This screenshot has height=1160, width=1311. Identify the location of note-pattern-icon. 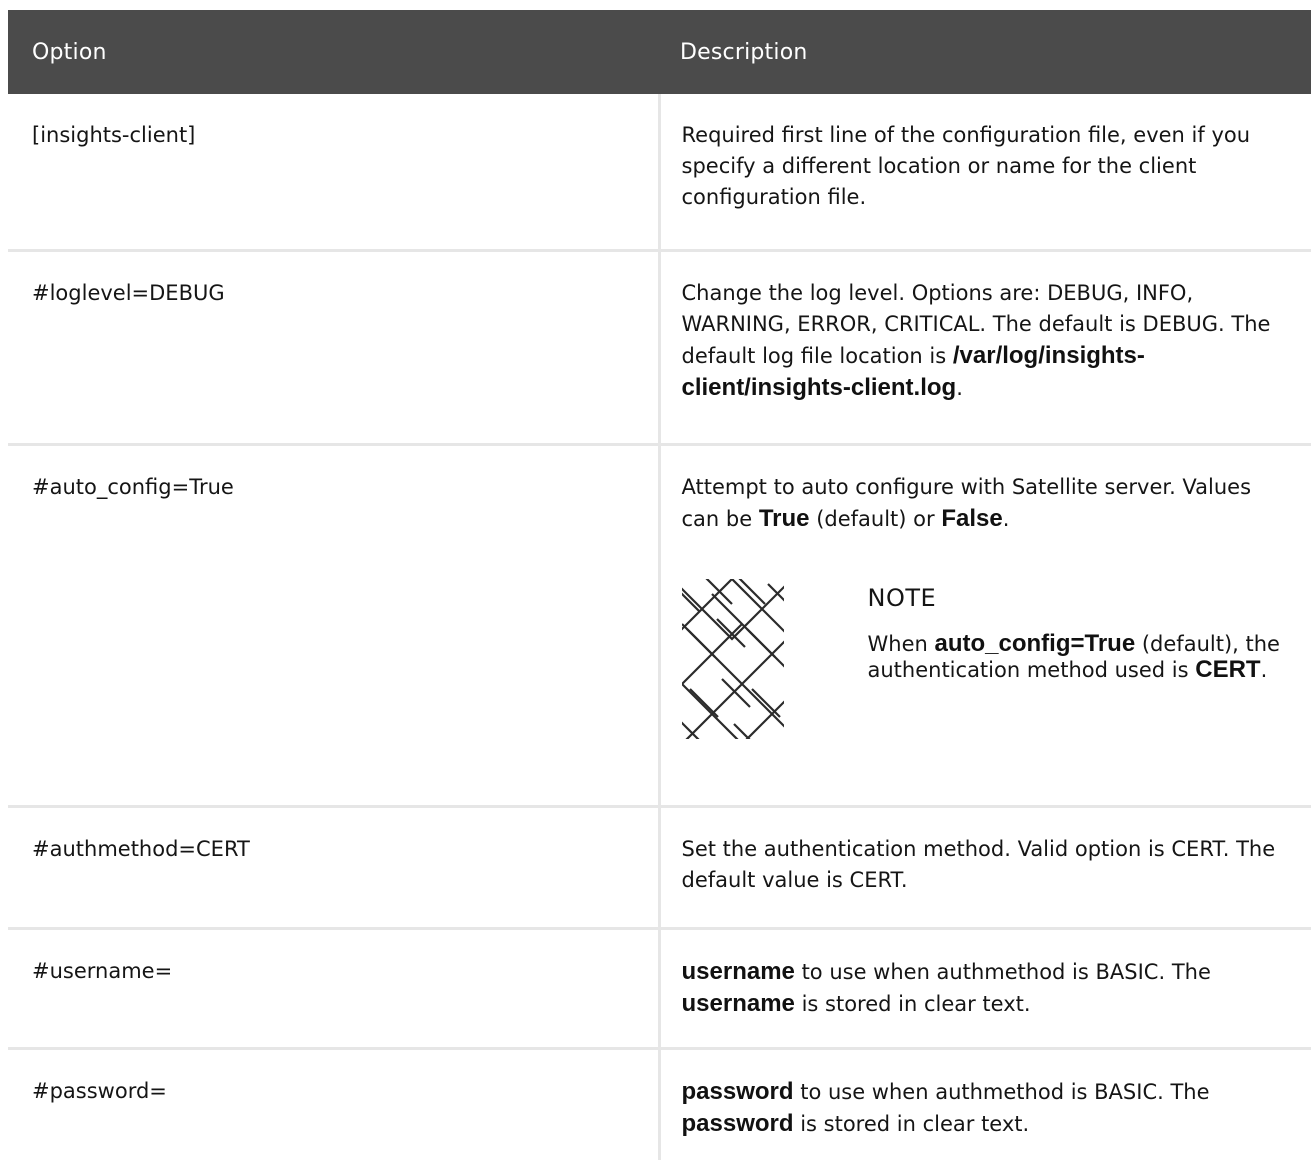
(732, 658).